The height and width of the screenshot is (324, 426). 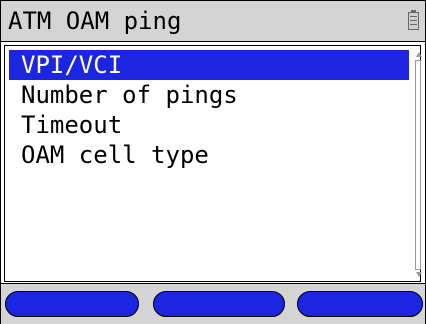 I want to click on scroll-down-arrow-icon, so click(x=419, y=274).